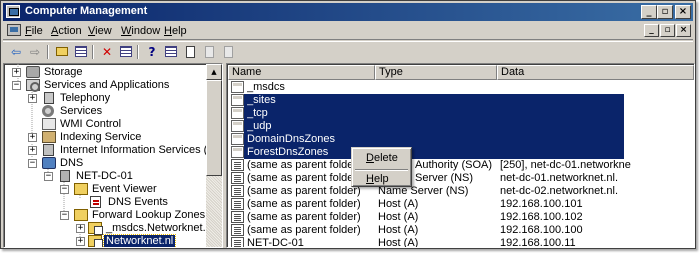  Describe the element at coordinates (301, 72) in the screenshot. I see `column-header-name: Name` at that location.